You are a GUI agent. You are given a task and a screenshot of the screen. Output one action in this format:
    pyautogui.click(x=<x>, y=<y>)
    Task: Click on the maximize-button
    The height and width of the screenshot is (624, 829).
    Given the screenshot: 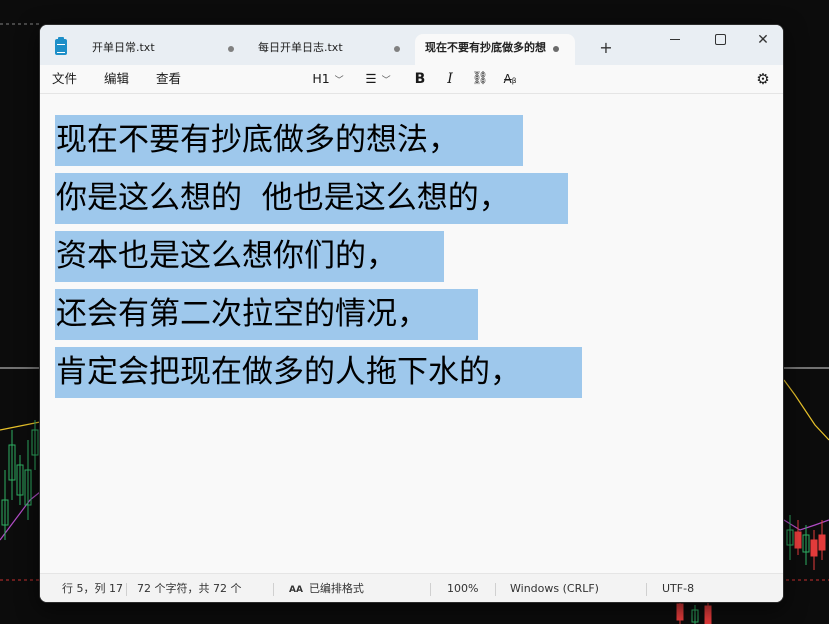 What is the action you would take?
    pyautogui.click(x=720, y=40)
    